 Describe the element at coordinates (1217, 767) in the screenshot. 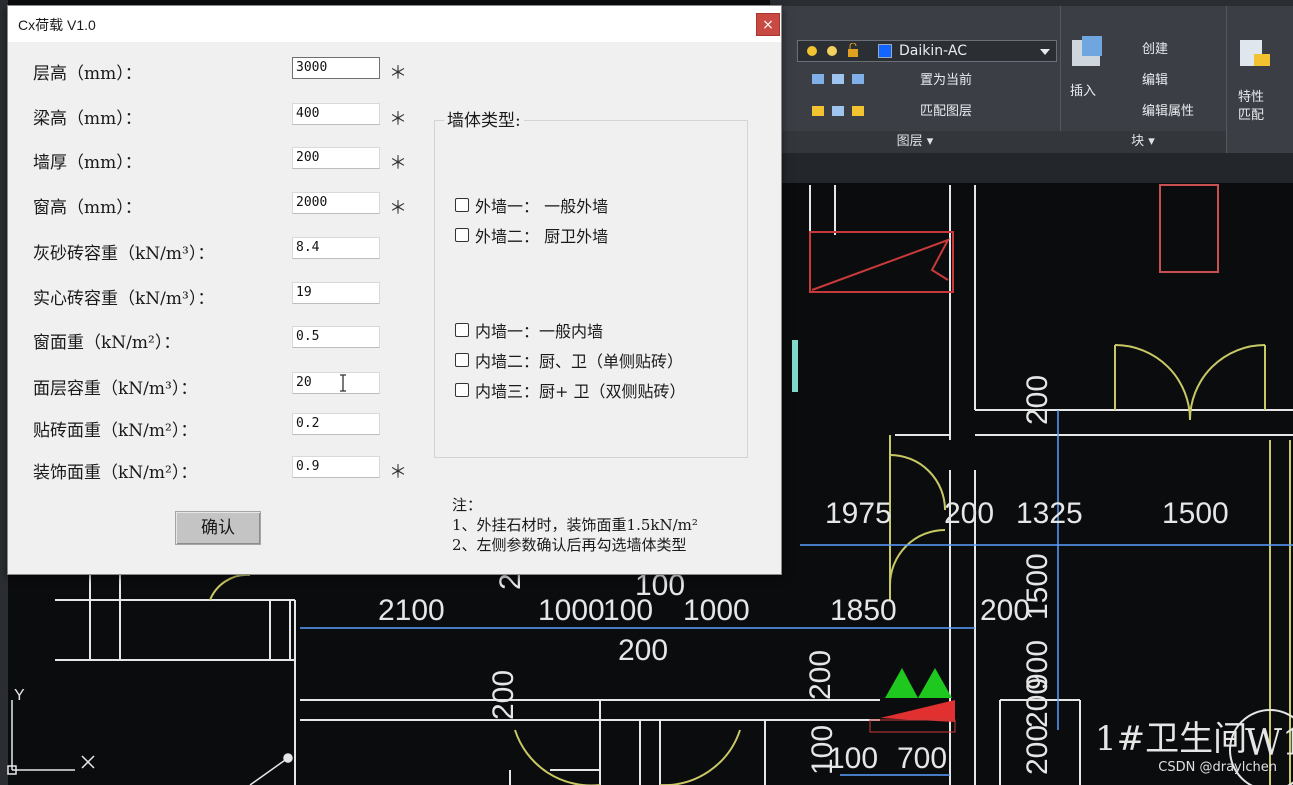

I see `watermark: CSDN @draylchen` at that location.